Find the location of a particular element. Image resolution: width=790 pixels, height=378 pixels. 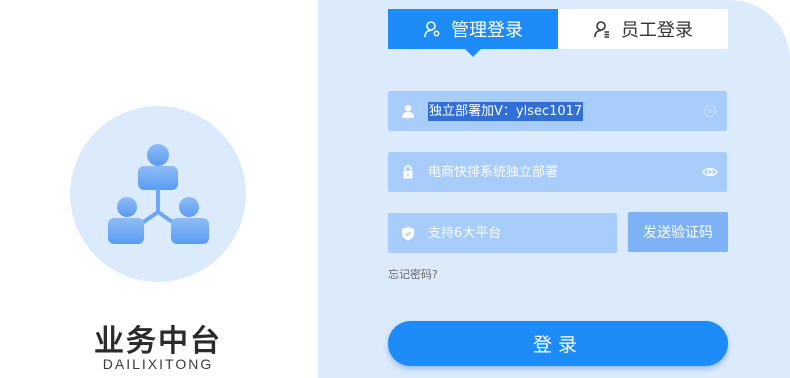

shield-icon is located at coordinates (408, 233).